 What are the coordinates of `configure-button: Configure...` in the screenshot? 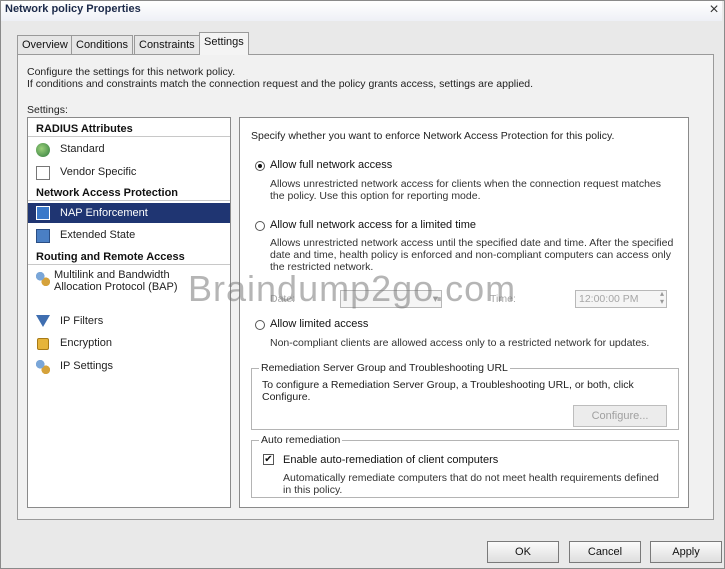 It's located at (620, 416).